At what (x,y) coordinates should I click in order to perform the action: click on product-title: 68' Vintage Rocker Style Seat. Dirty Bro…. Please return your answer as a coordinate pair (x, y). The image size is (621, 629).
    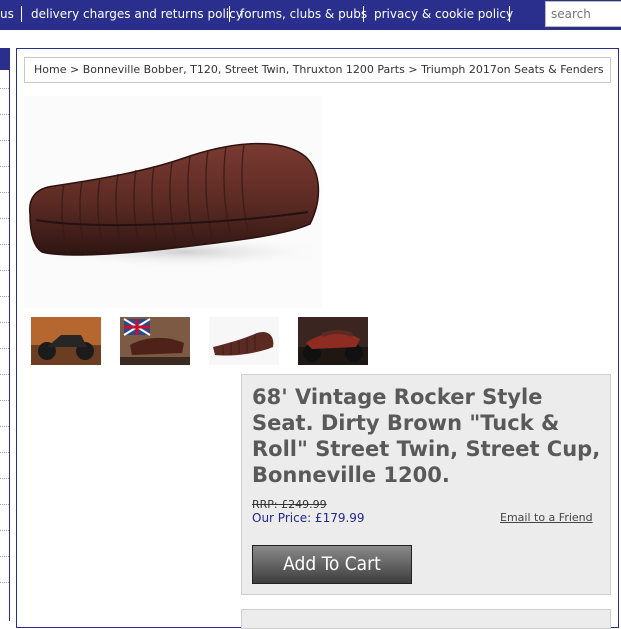
    Looking at the image, I should click on (426, 436).